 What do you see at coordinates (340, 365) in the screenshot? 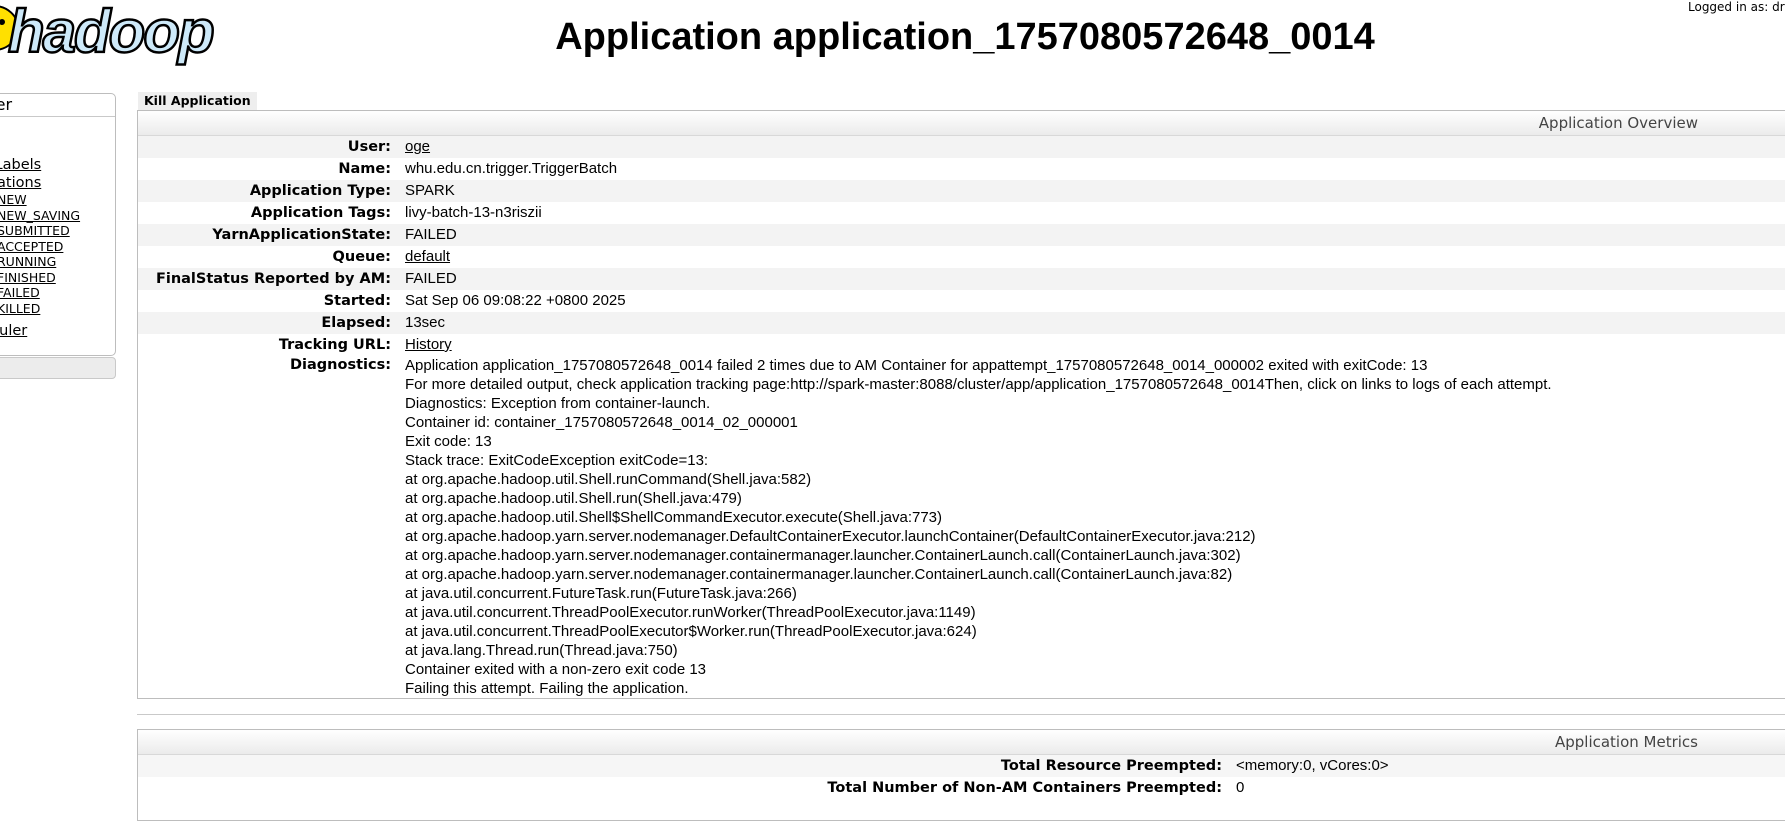
I see `info-label: Diagnostics:` at bounding box center [340, 365].